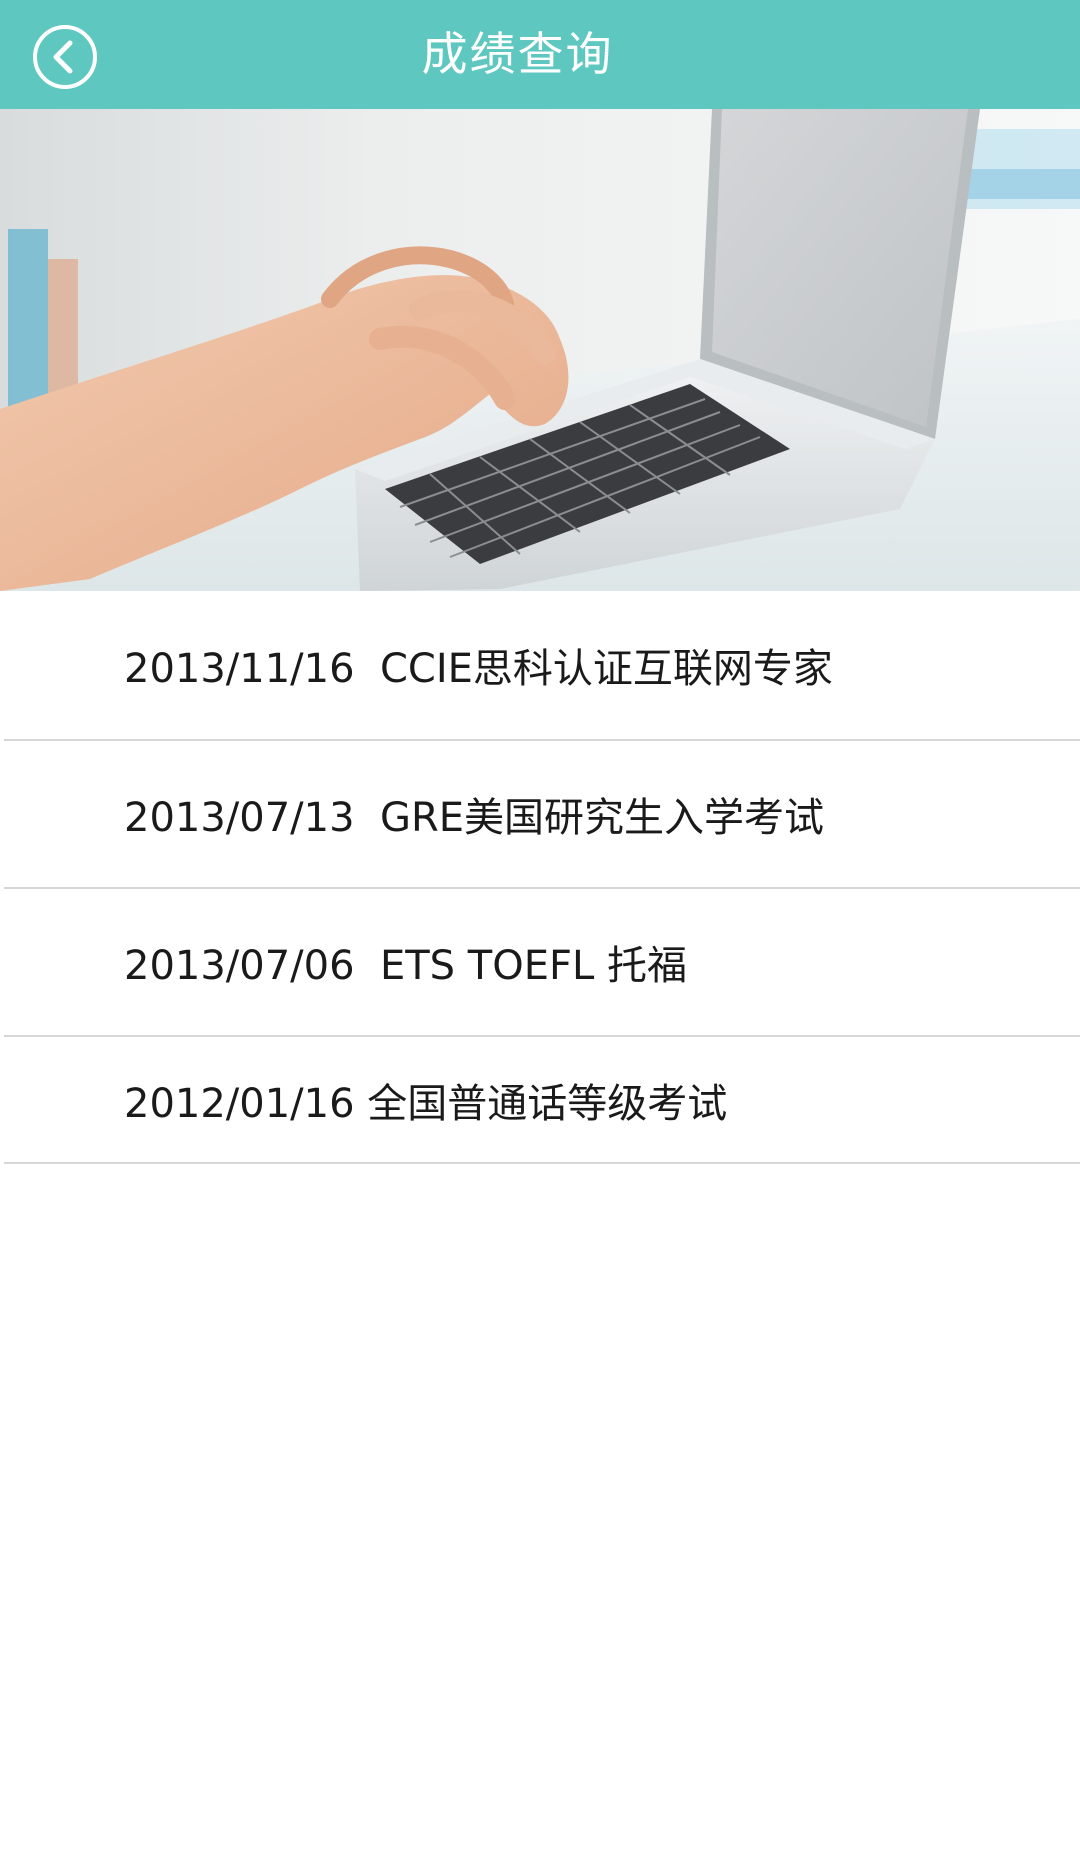  What do you see at coordinates (517, 54) in the screenshot?
I see `page-title: 成绩查询` at bounding box center [517, 54].